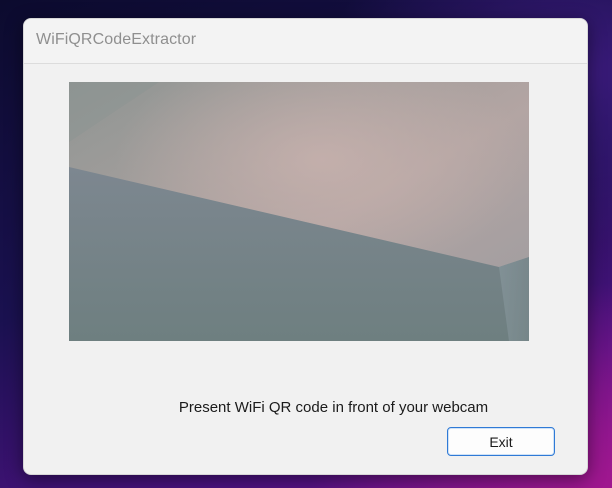  What do you see at coordinates (116, 39) in the screenshot?
I see `window-title: WiFiQRCodeExtractor` at bounding box center [116, 39].